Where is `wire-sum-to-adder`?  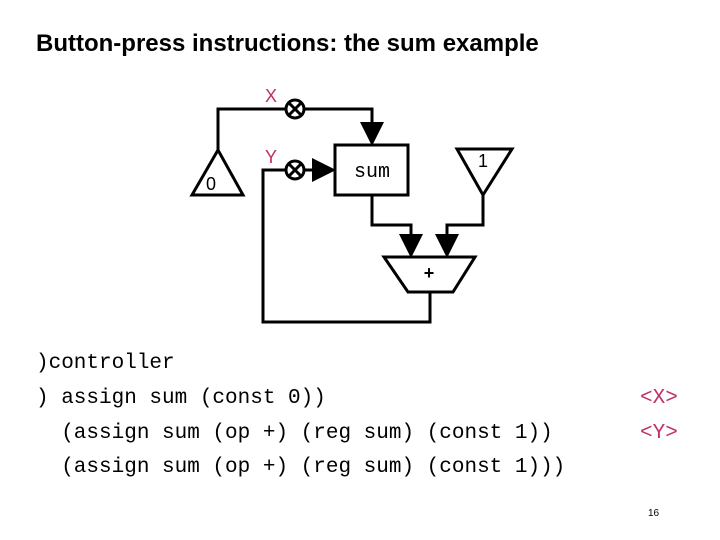 wire-sum-to-adder is located at coordinates (396, 226).